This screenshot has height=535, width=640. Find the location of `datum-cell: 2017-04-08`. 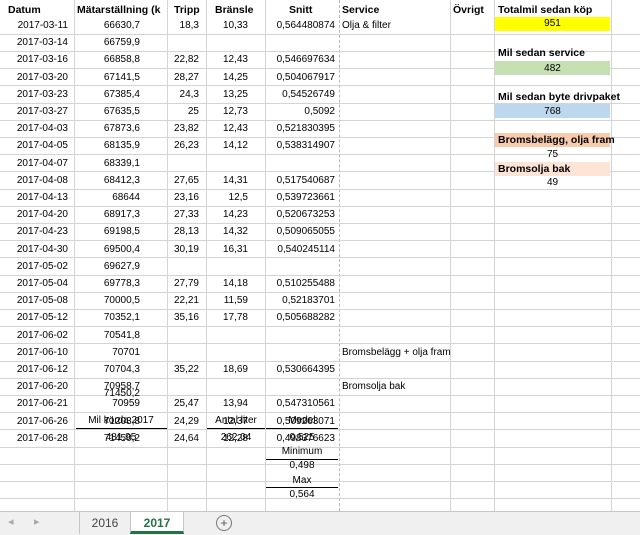

datum-cell: 2017-04-08 is located at coordinates (37, 180).